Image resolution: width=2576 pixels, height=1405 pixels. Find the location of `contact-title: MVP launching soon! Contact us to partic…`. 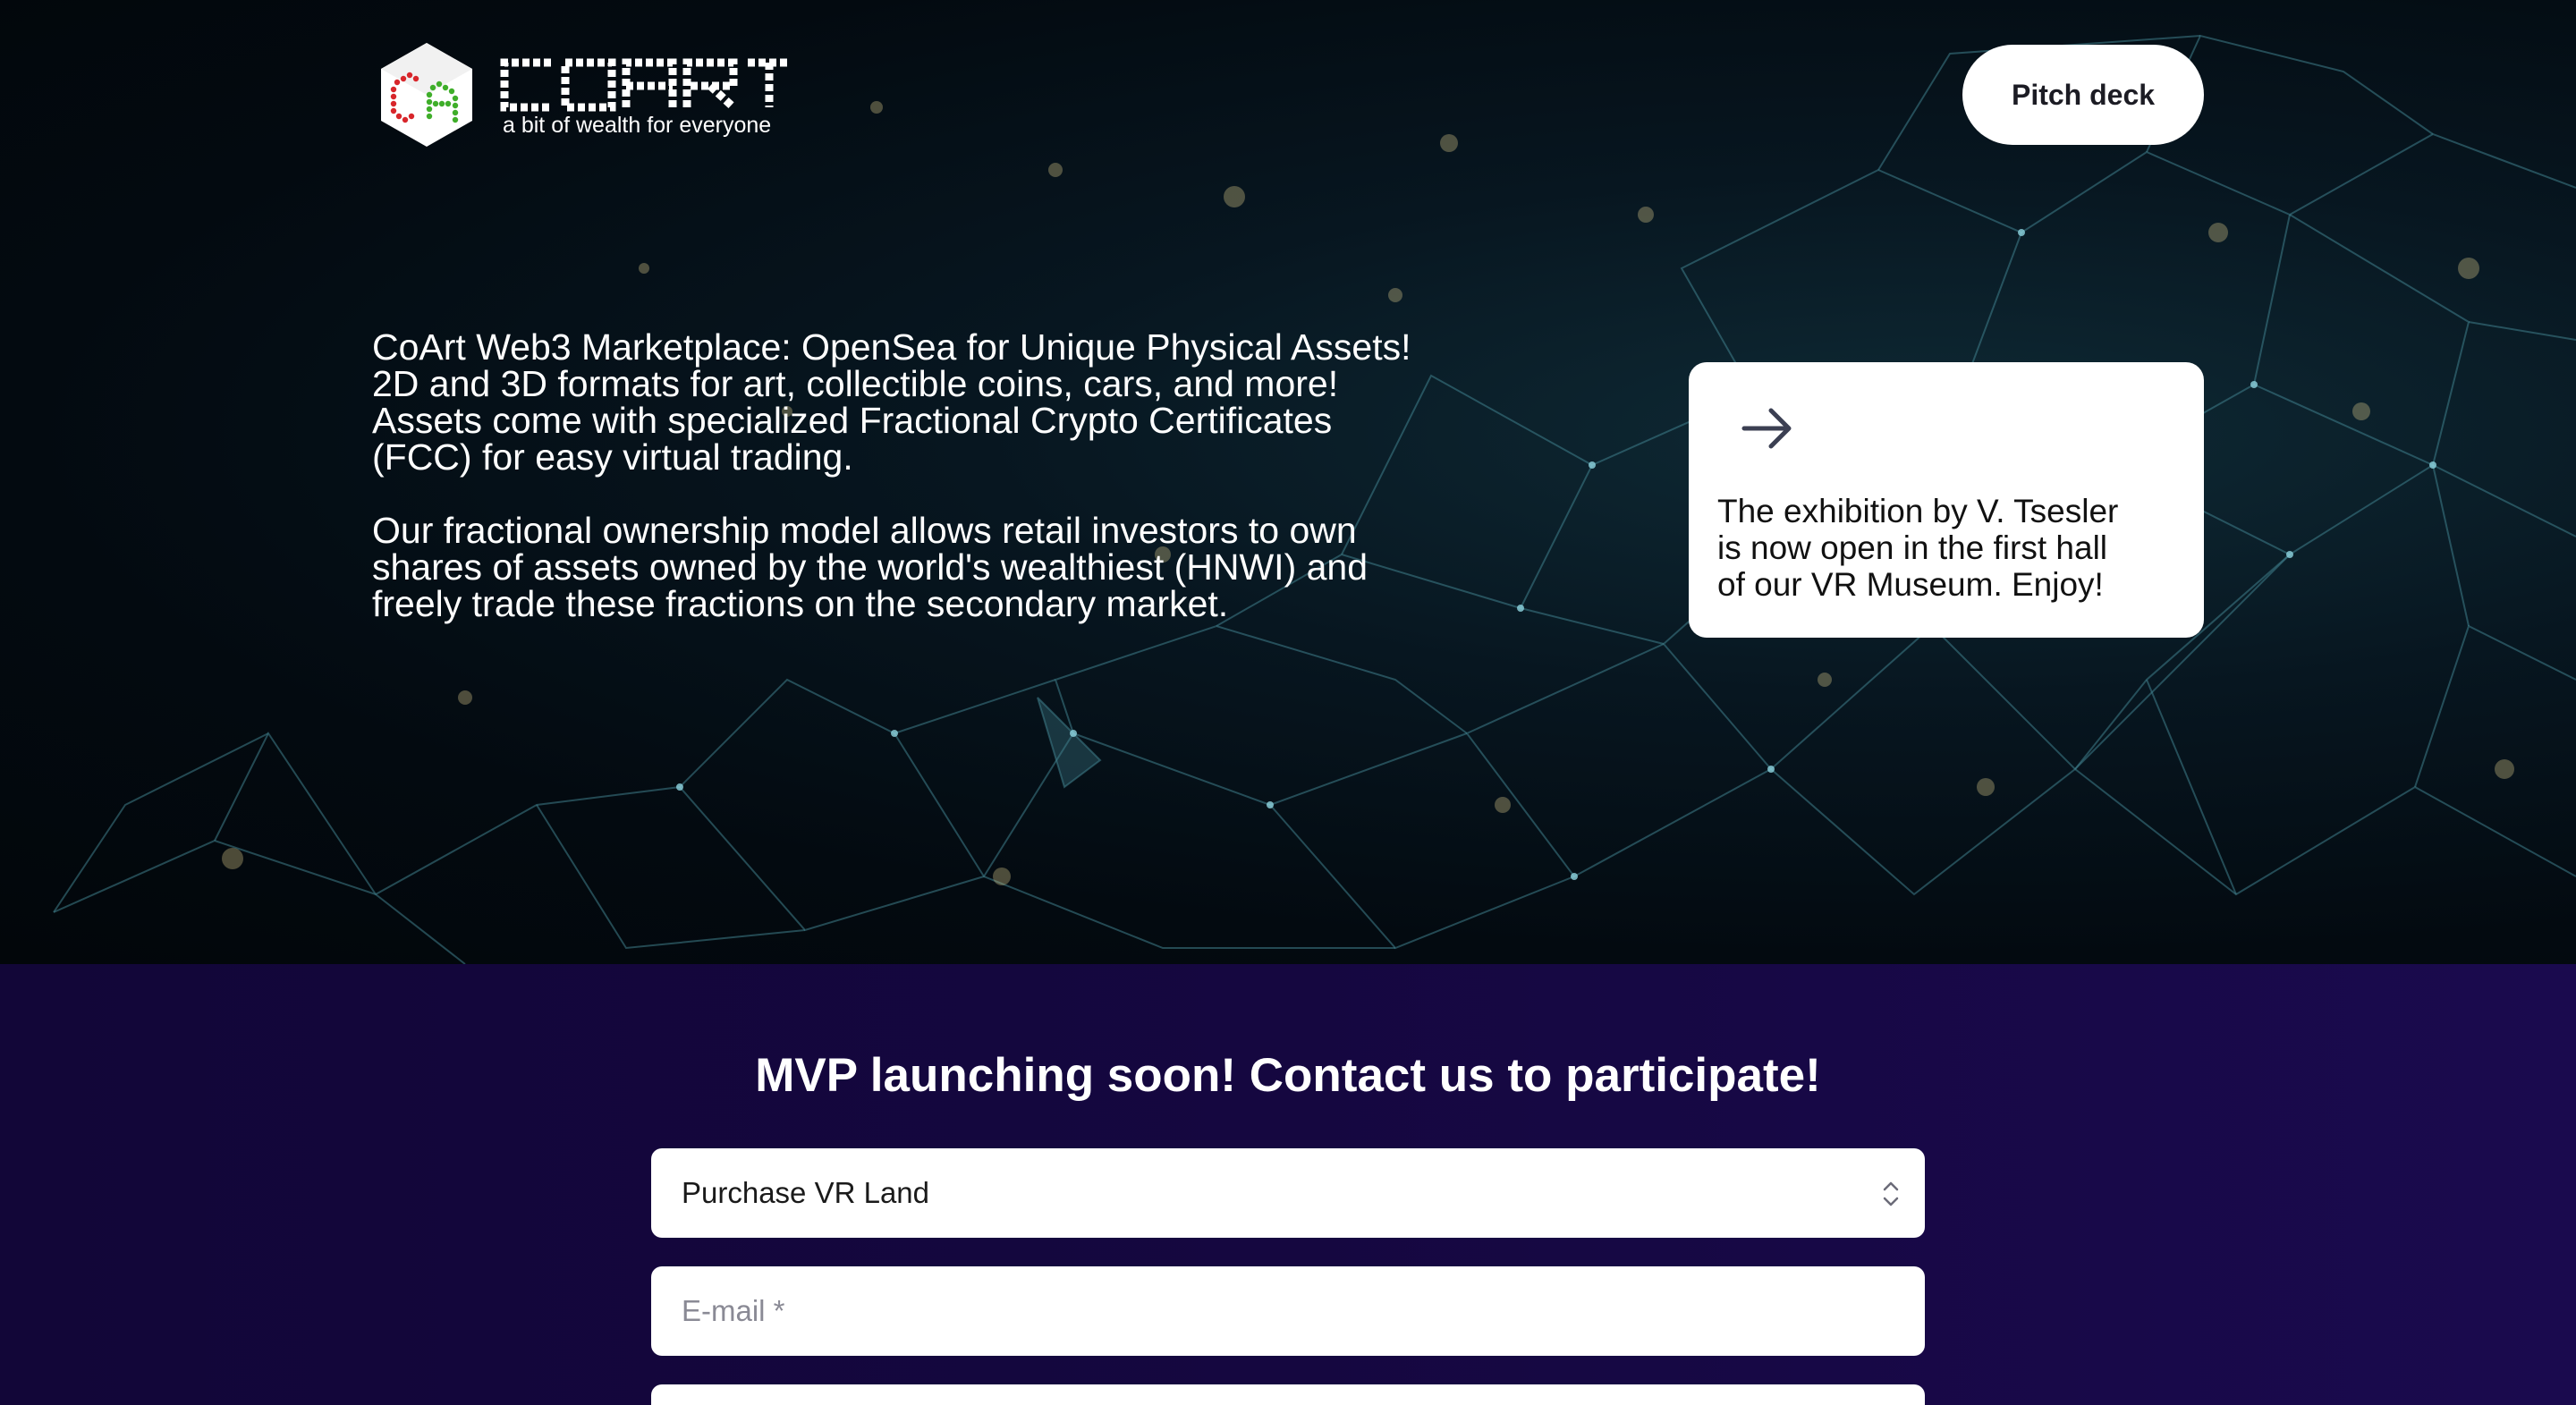

contact-title: MVP launching soon! Contact us to partic… is located at coordinates (1288, 1076).